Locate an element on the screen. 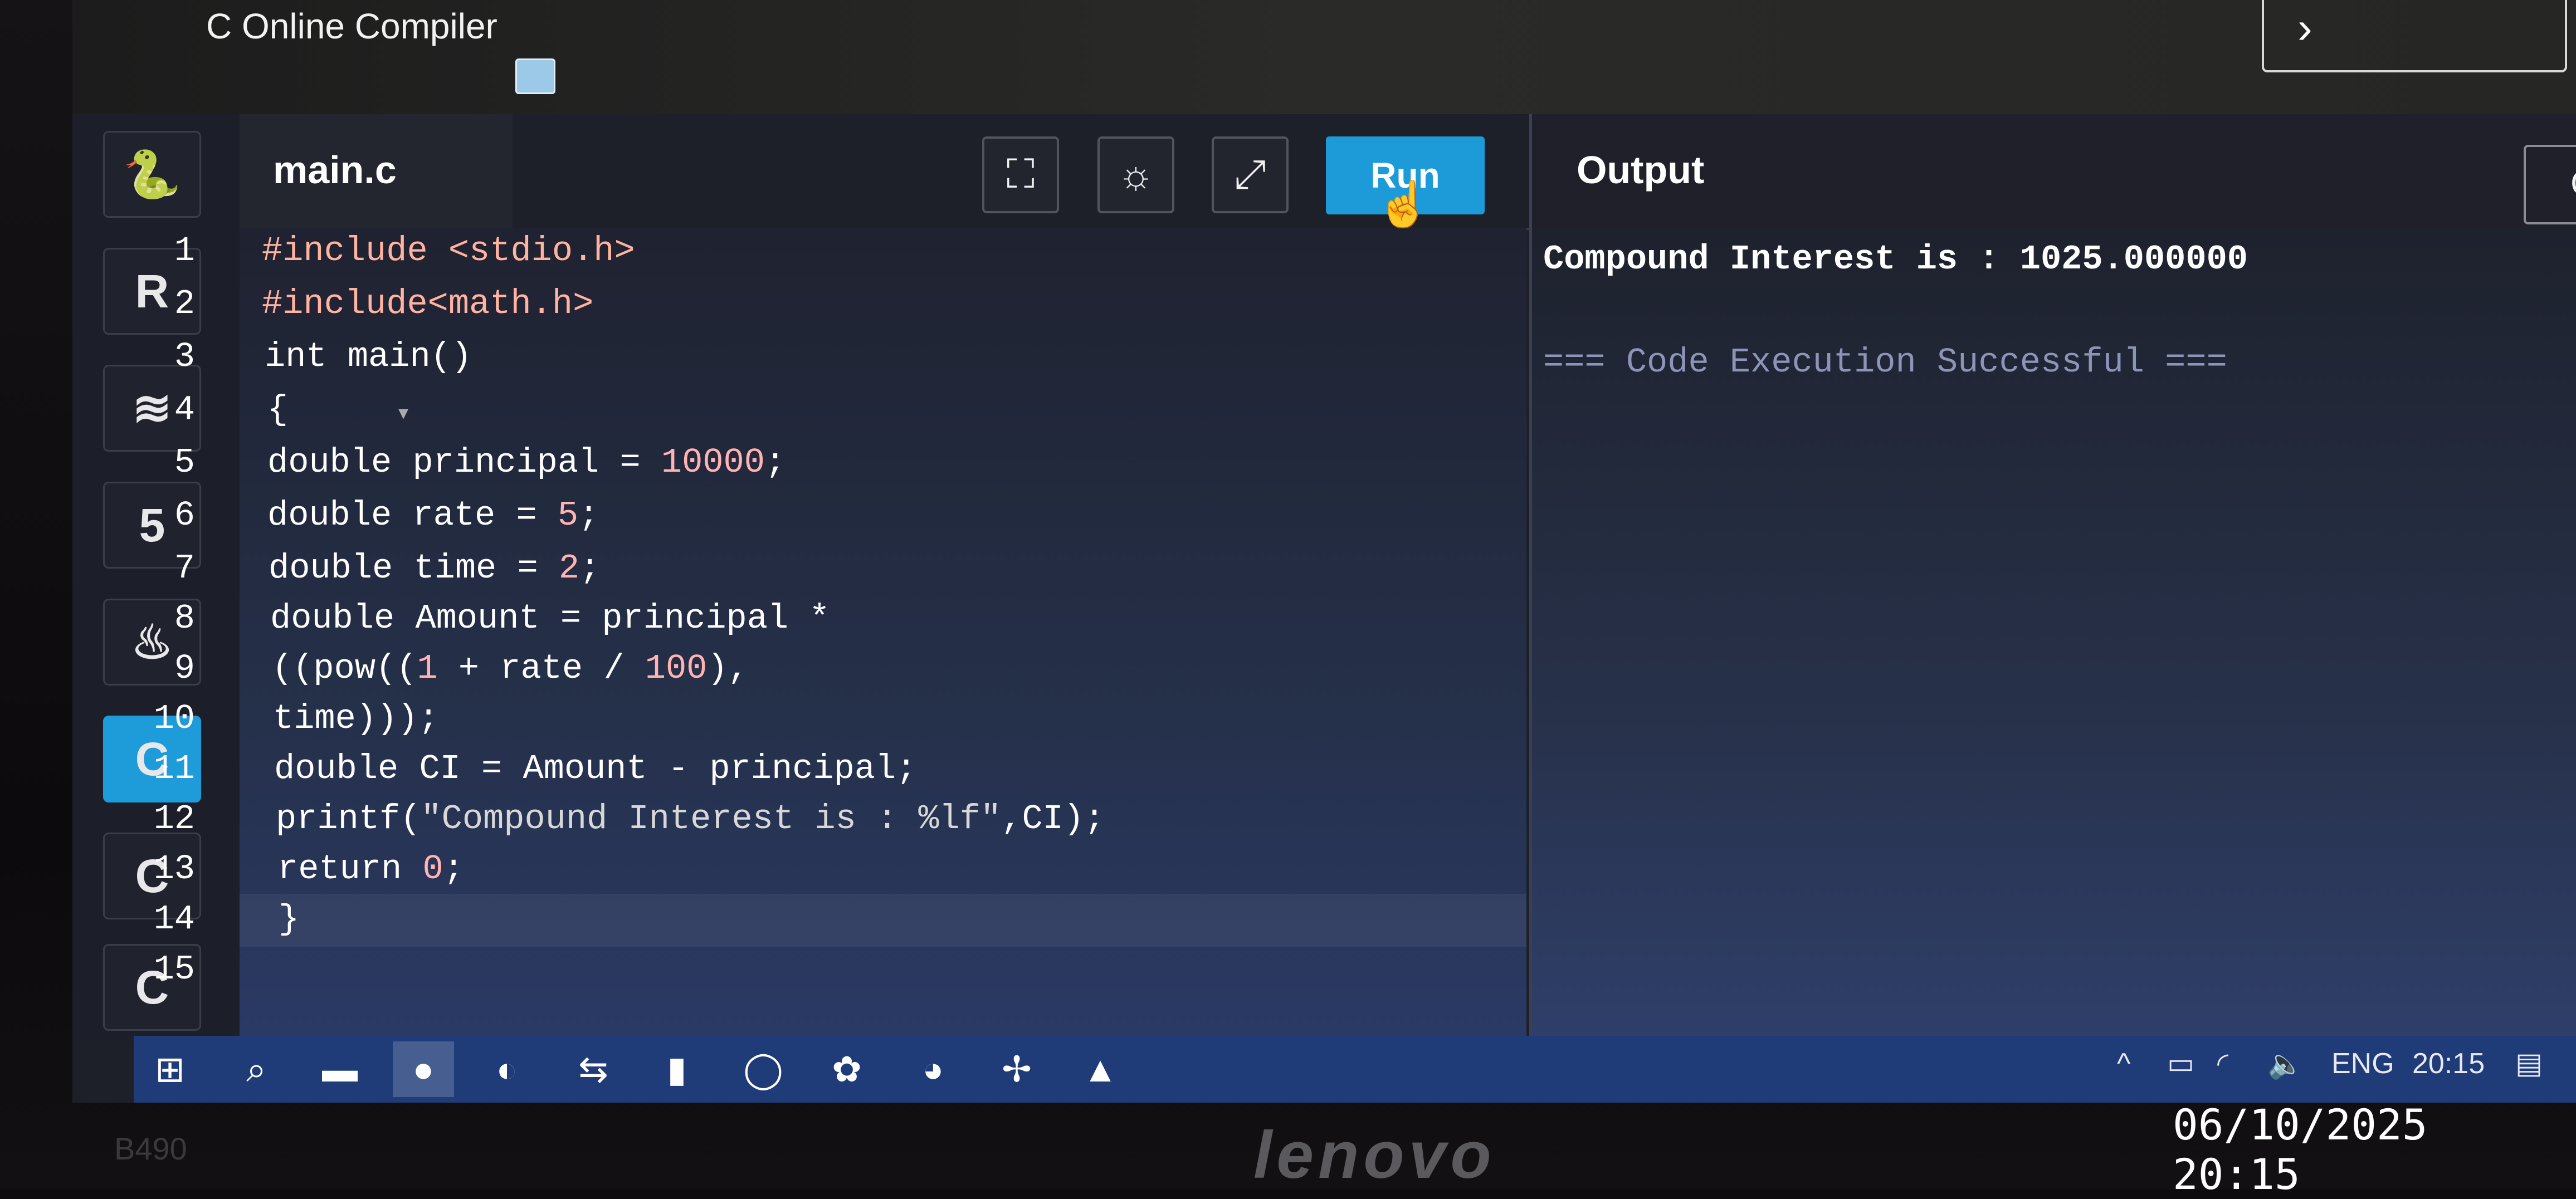  whatsapp-icon: ◯ is located at coordinates (763, 1069).